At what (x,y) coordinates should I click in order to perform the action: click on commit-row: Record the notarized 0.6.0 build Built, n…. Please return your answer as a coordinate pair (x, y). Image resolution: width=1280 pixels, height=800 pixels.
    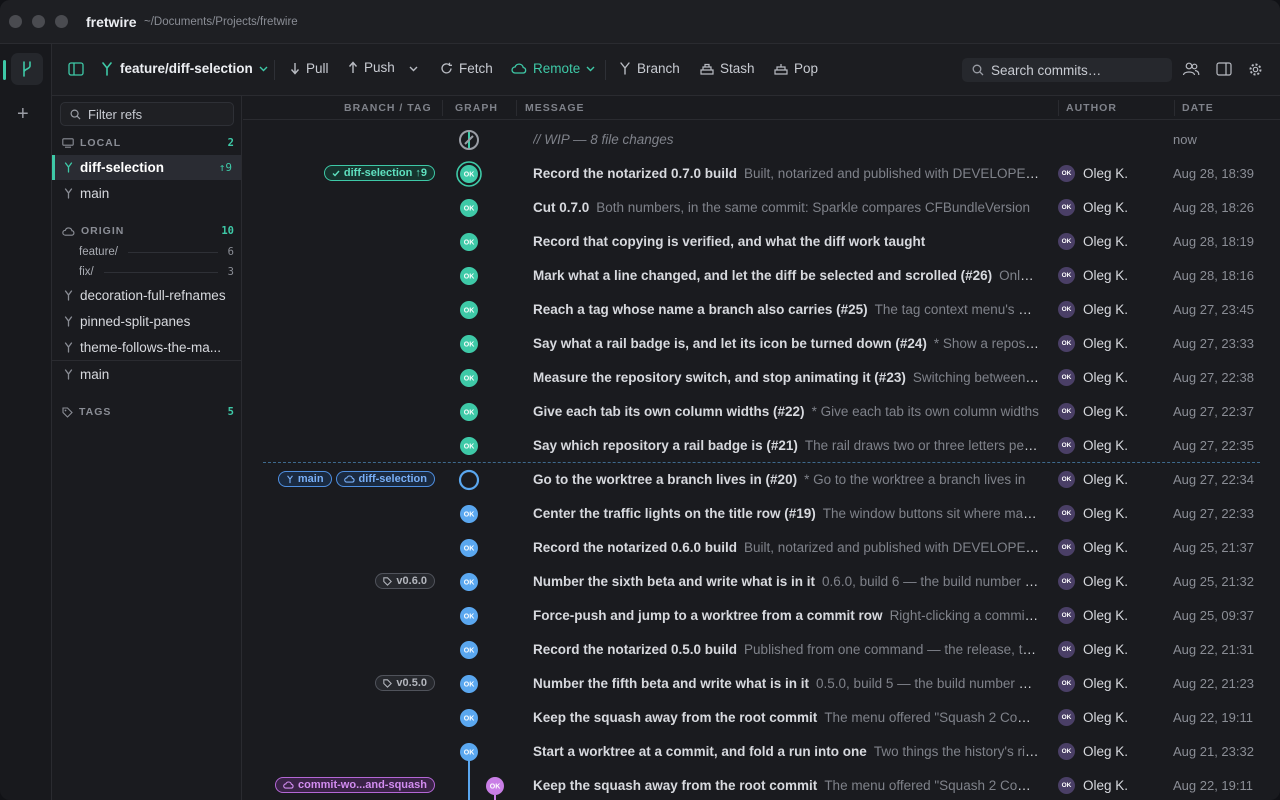
    Looking at the image, I should click on (761, 548).